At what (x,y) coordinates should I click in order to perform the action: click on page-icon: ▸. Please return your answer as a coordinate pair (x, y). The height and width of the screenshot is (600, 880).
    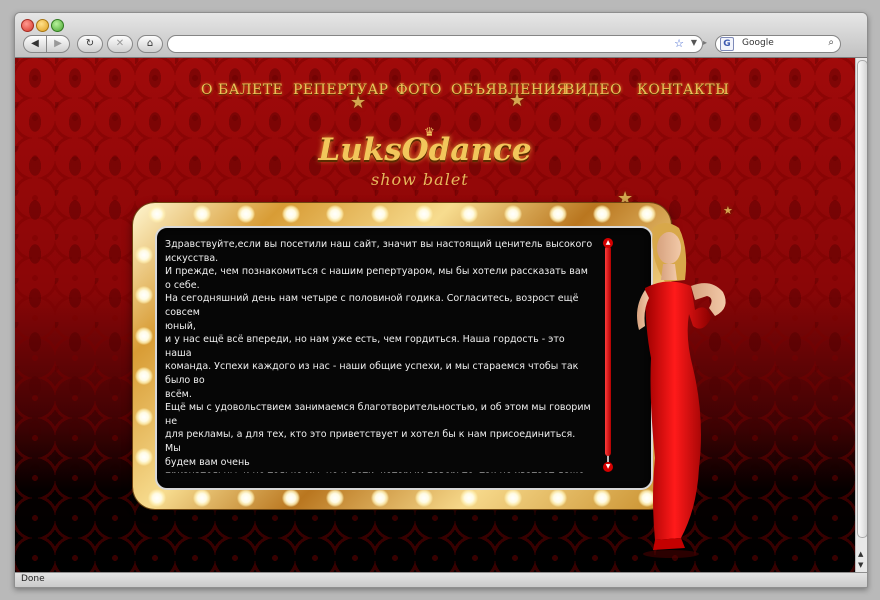
    Looking at the image, I should click on (707, 43).